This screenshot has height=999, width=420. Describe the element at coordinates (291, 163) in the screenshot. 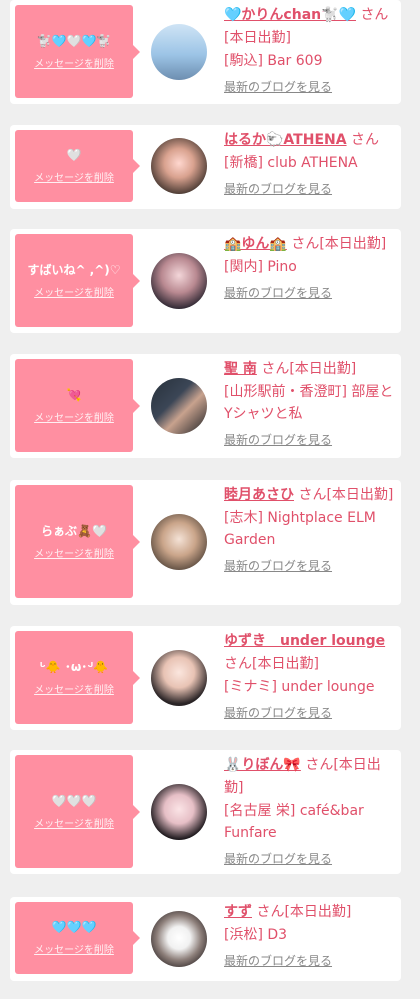

I see `shop-text: [新橋] club ATHENA` at that location.